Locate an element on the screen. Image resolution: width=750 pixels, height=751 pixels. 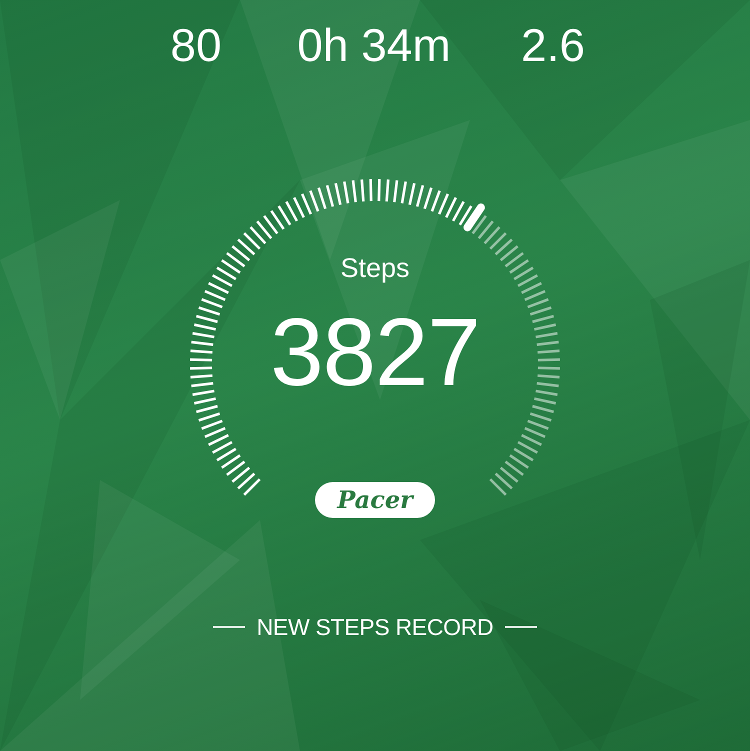
steps-count: 3827 is located at coordinates (375, 353).